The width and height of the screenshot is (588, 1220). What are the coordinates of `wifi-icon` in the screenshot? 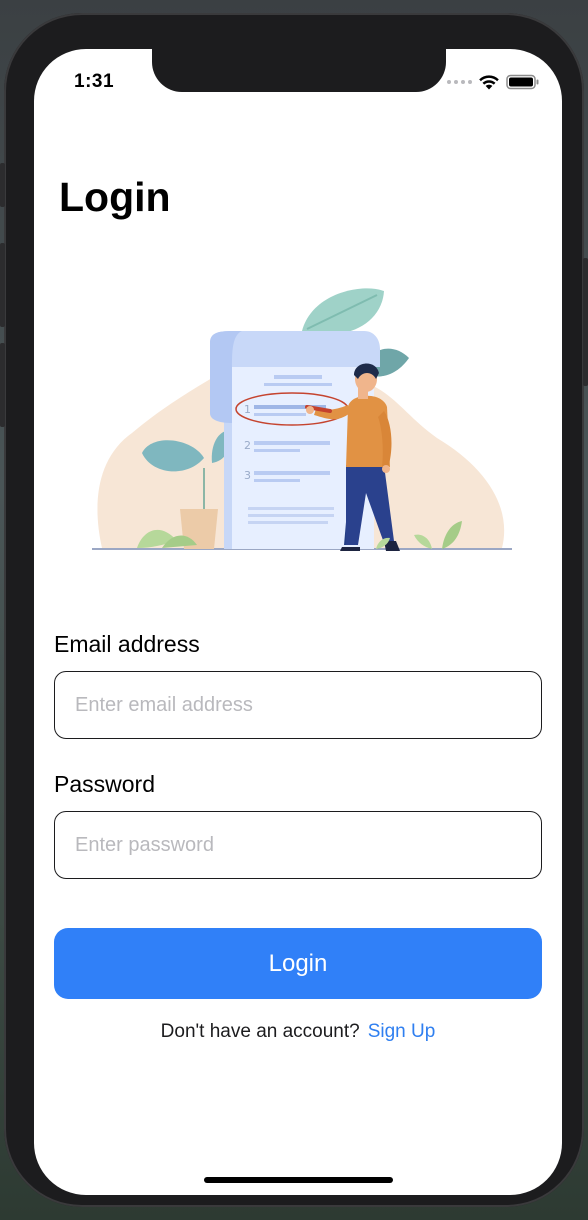 It's located at (489, 82).